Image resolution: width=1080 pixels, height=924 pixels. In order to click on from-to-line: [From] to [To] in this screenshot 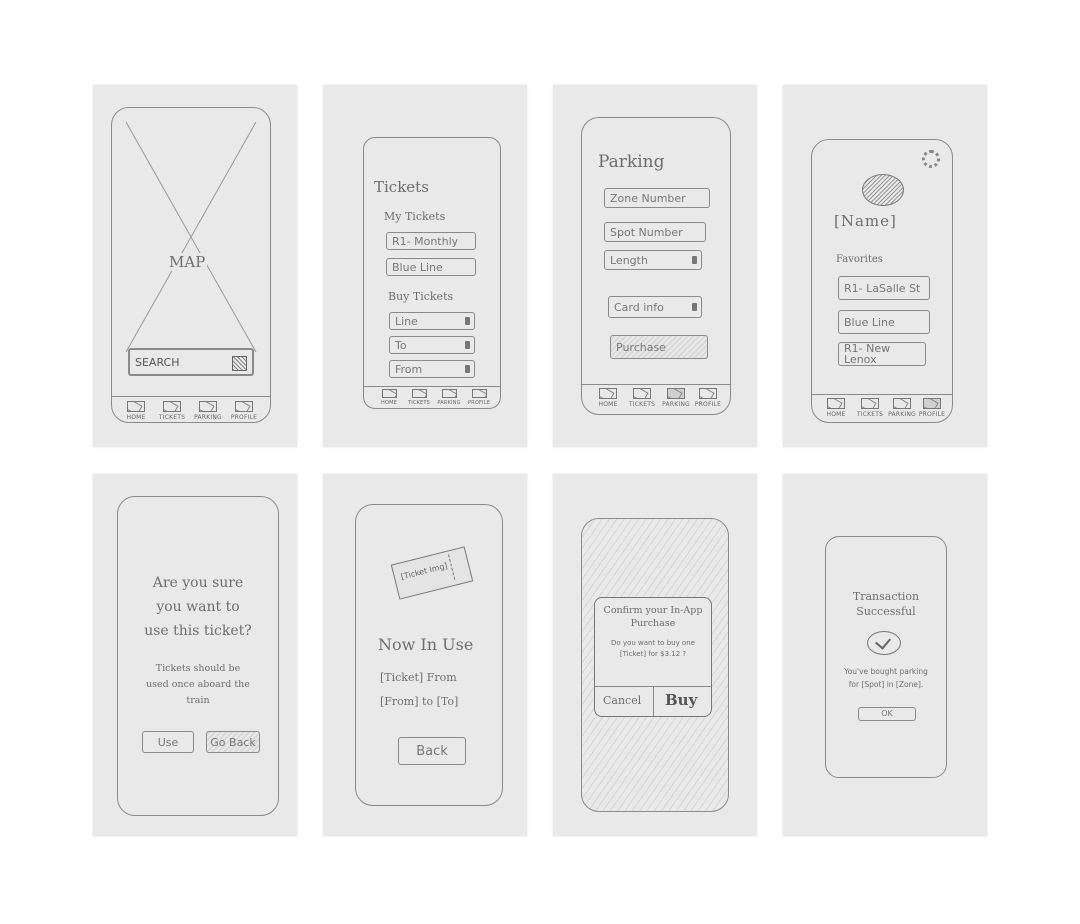, I will do `click(419, 701)`.